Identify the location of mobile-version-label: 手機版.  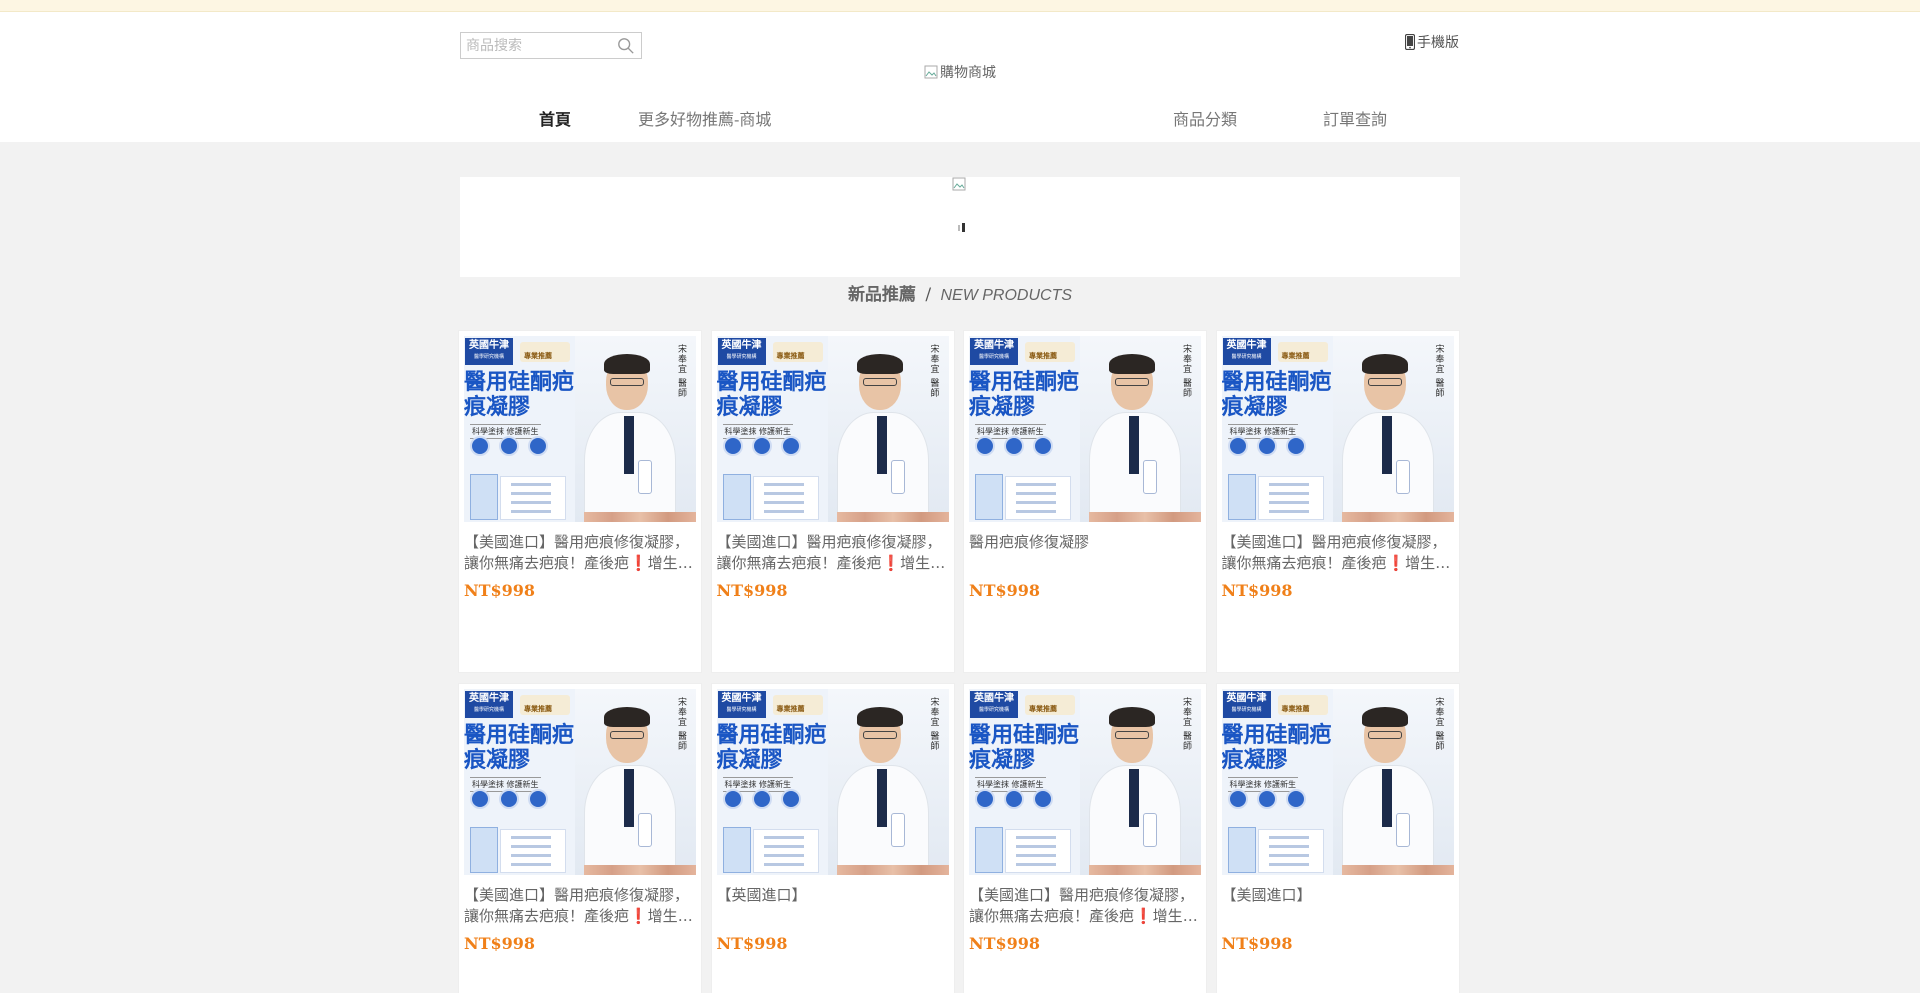
(1438, 43).